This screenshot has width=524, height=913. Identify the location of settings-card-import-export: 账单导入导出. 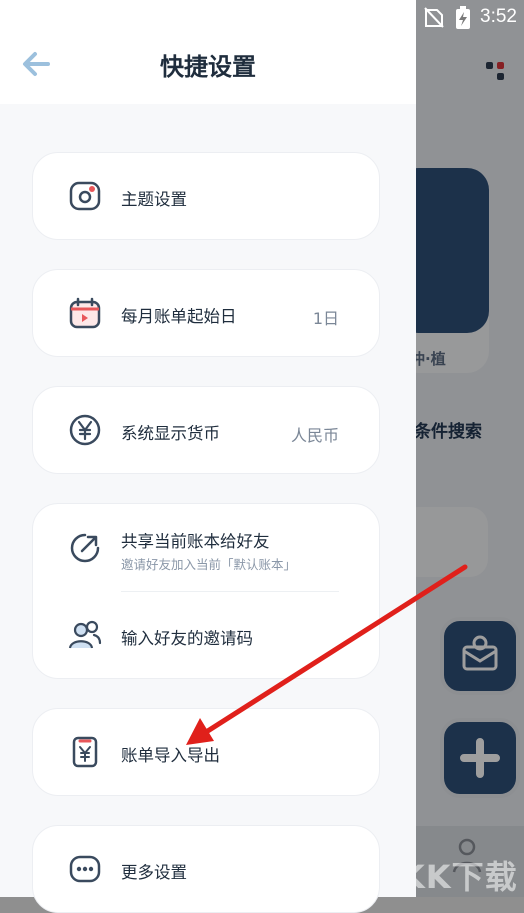
(206, 752).